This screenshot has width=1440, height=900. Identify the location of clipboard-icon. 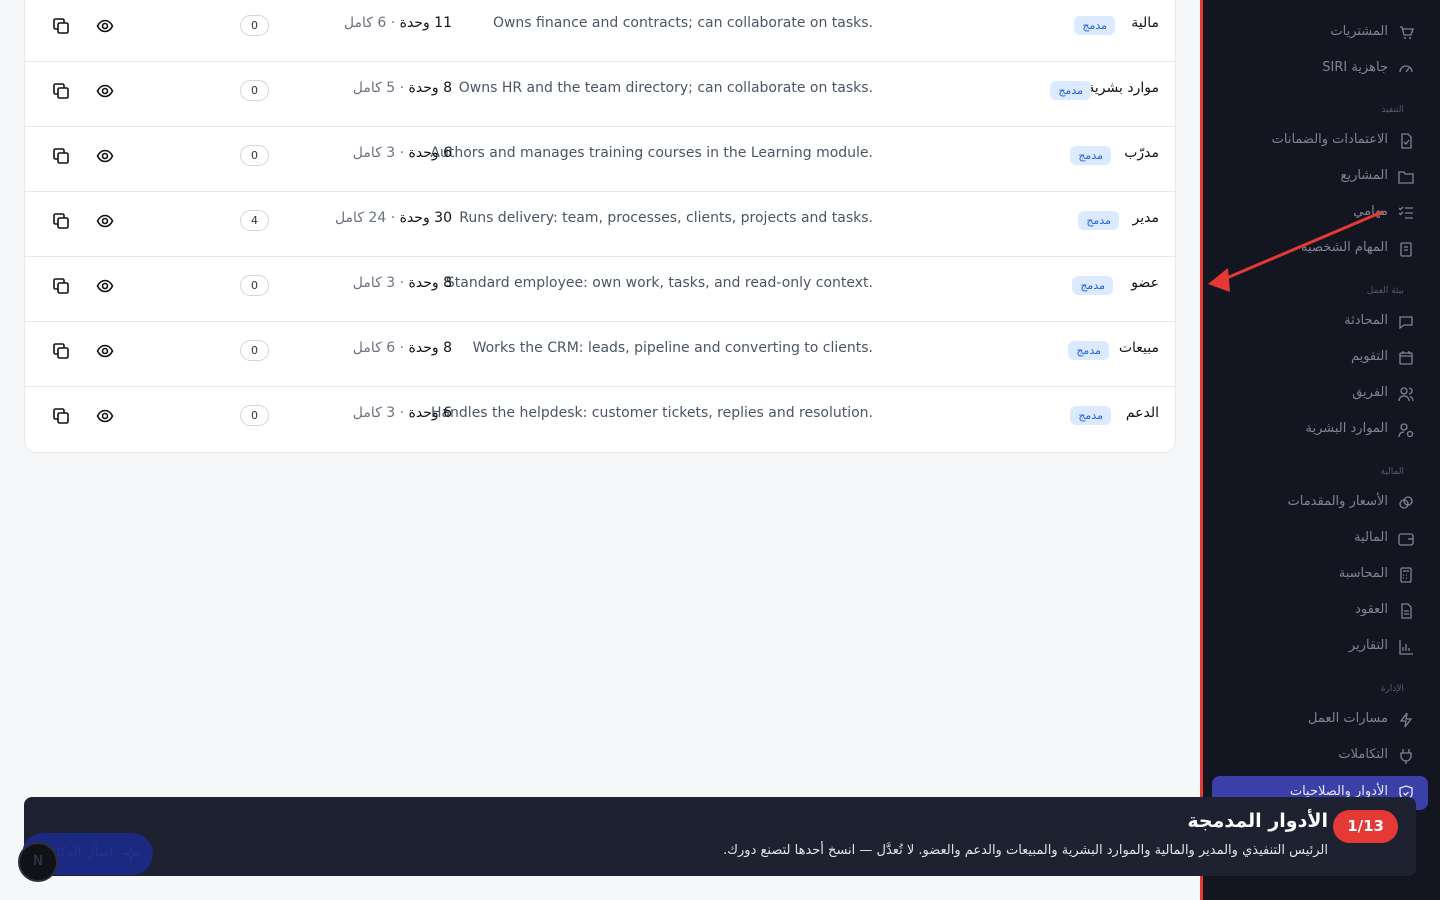
(1406, 249).